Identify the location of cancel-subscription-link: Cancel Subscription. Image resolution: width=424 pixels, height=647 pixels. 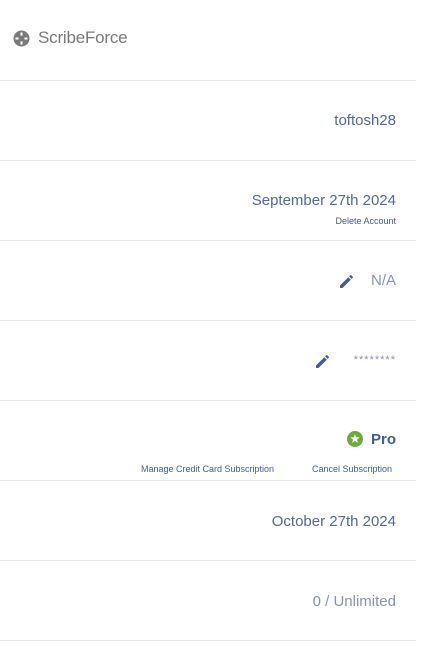
(352, 469).